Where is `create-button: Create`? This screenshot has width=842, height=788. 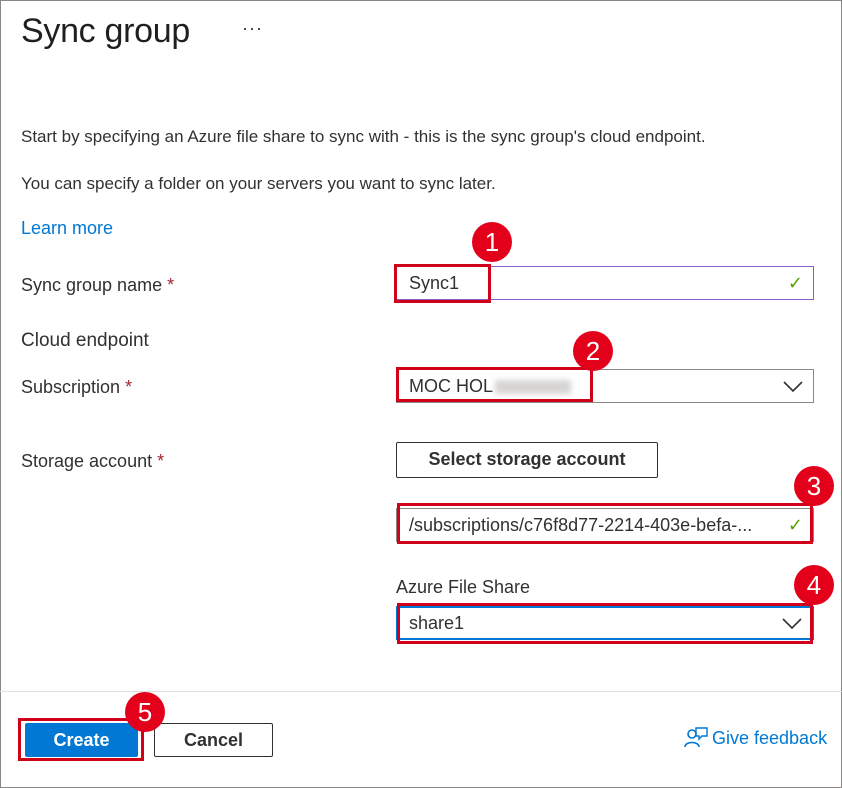 create-button: Create is located at coordinates (81, 740).